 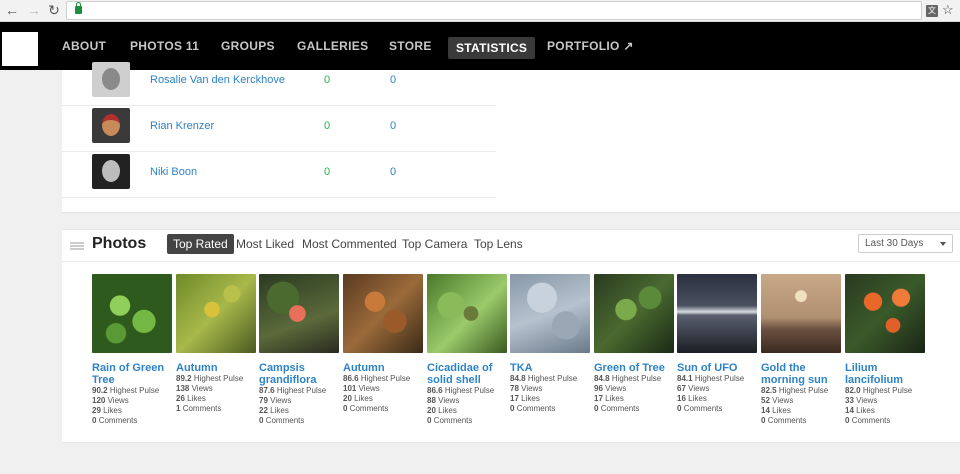 What do you see at coordinates (210, 378) in the screenshot?
I see `photo-pulse: 89.2 Highest Pulse` at bounding box center [210, 378].